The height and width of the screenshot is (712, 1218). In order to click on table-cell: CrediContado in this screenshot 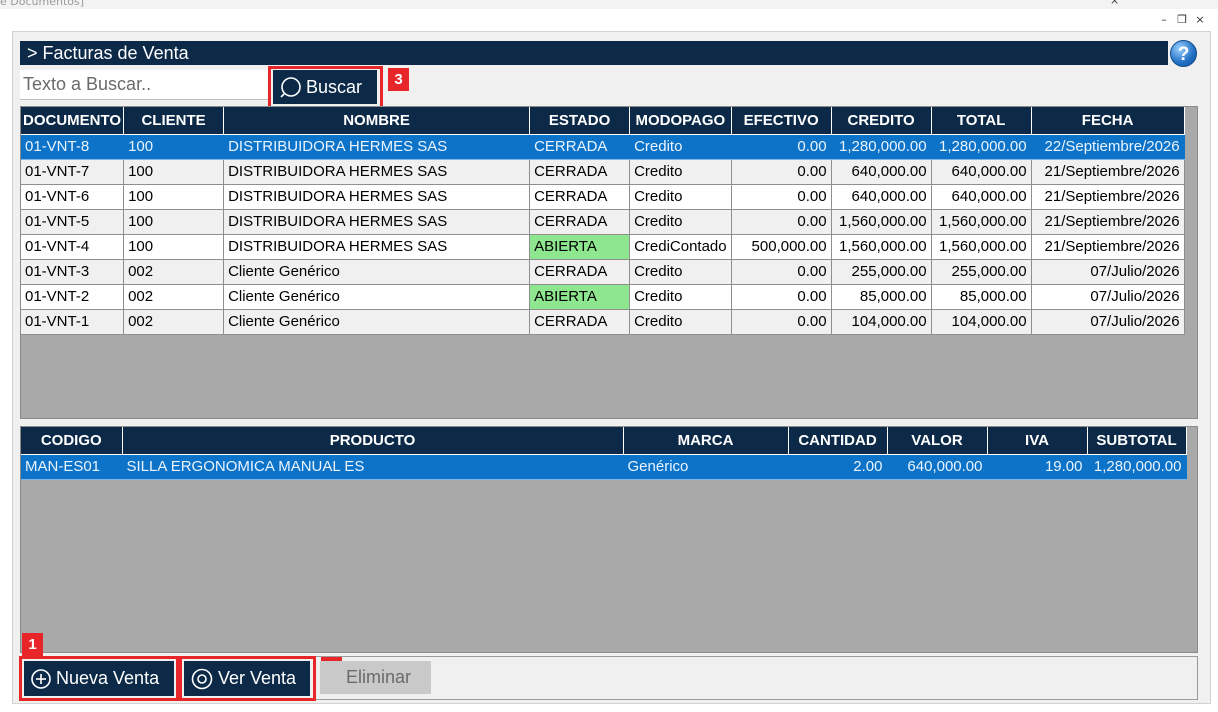, I will do `click(680, 247)`.